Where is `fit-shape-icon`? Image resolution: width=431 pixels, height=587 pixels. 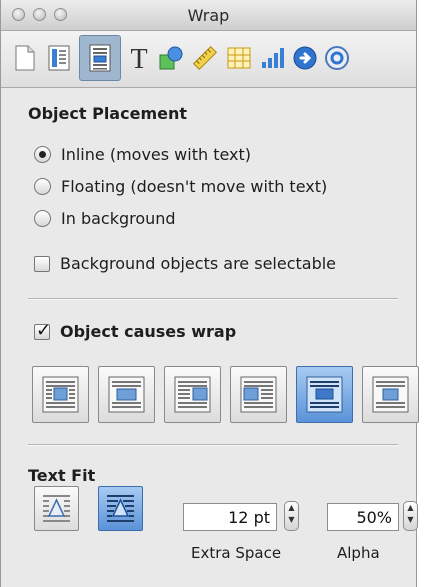
fit-shape-icon is located at coordinates (120, 508).